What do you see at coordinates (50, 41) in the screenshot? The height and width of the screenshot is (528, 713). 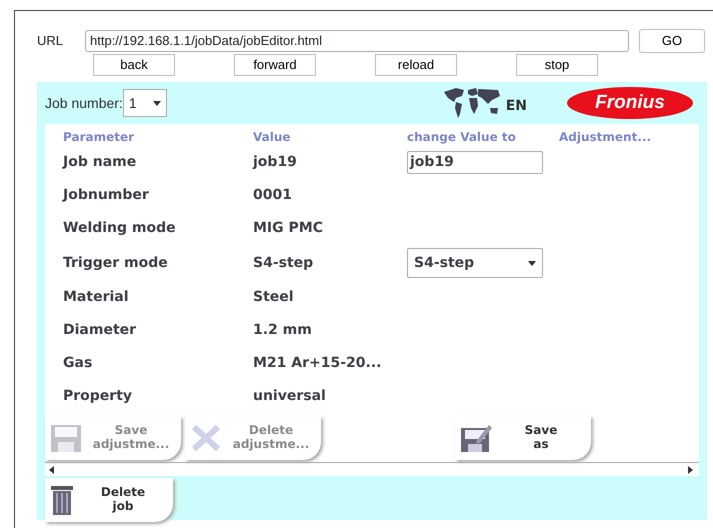 I see `url-label: URL` at bounding box center [50, 41].